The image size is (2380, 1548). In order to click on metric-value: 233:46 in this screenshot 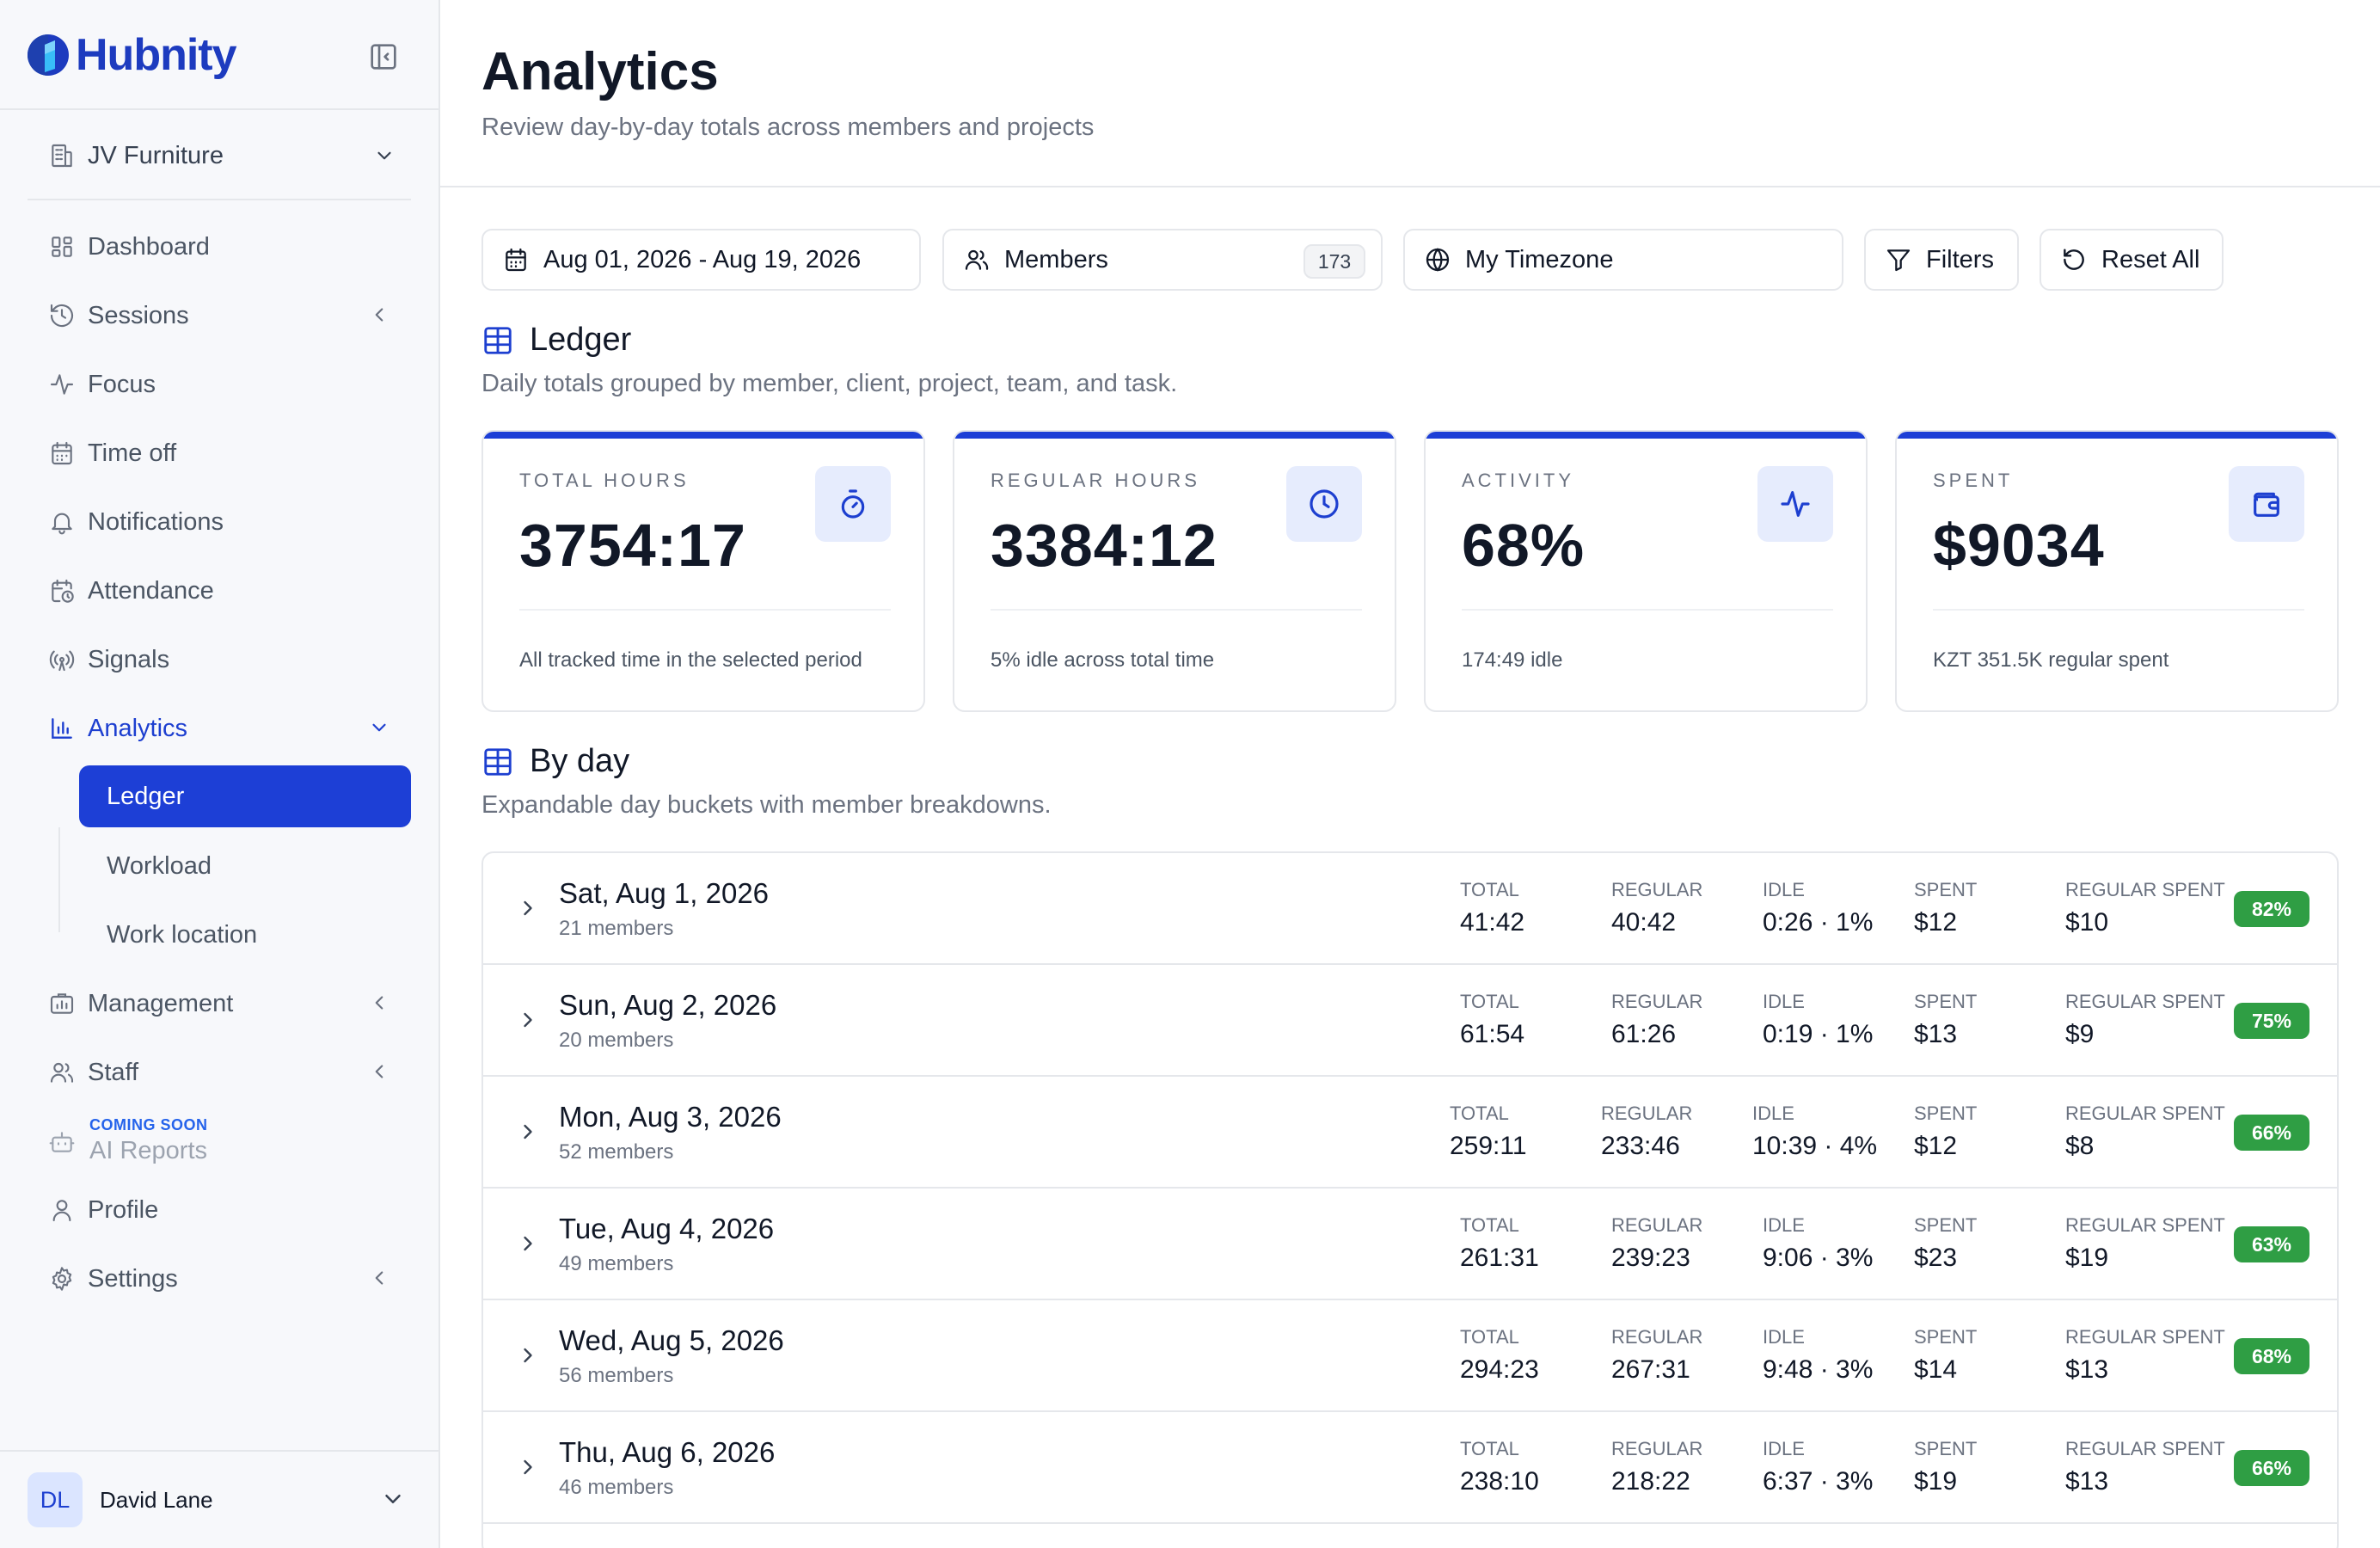, I will do `click(1641, 1146)`.